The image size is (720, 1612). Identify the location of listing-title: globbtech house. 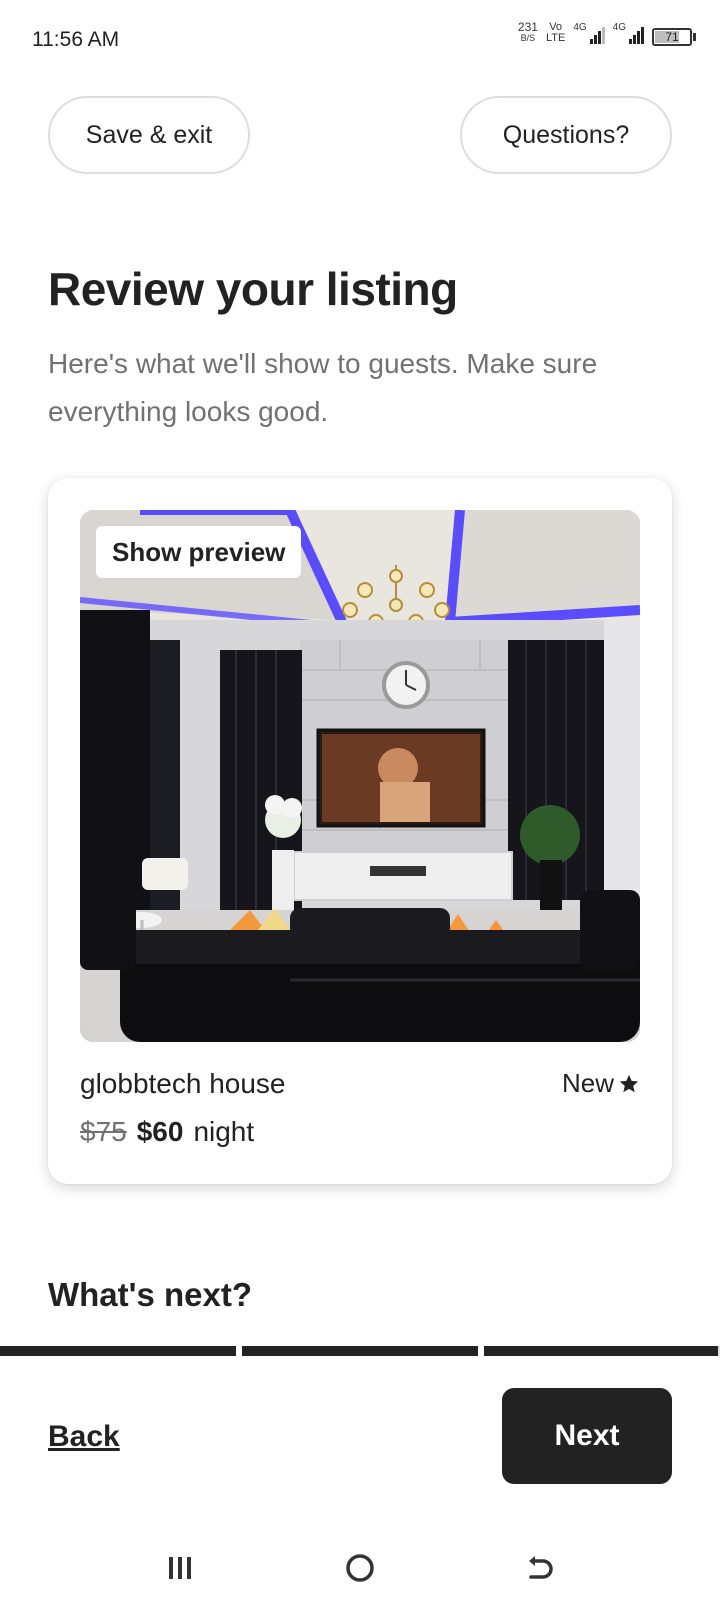
(183, 1083).